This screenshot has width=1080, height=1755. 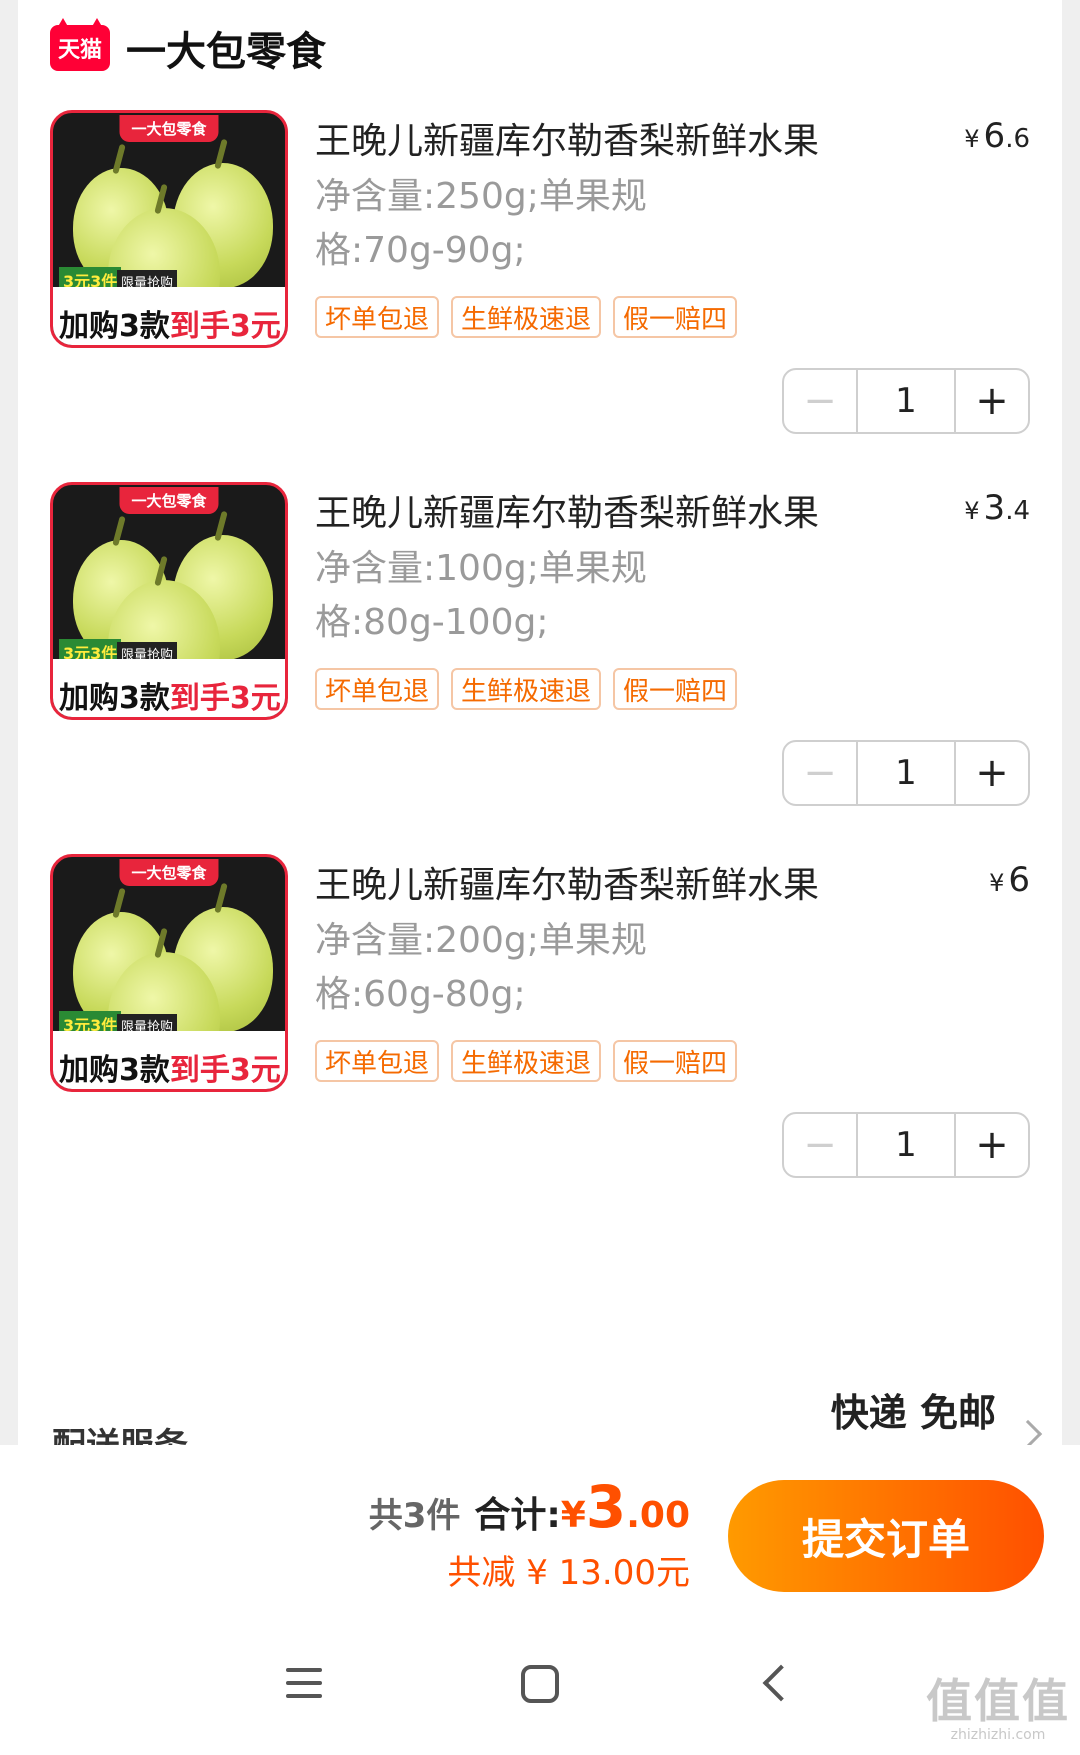 I want to click on product-price: ¥6, so click(x=1009, y=880).